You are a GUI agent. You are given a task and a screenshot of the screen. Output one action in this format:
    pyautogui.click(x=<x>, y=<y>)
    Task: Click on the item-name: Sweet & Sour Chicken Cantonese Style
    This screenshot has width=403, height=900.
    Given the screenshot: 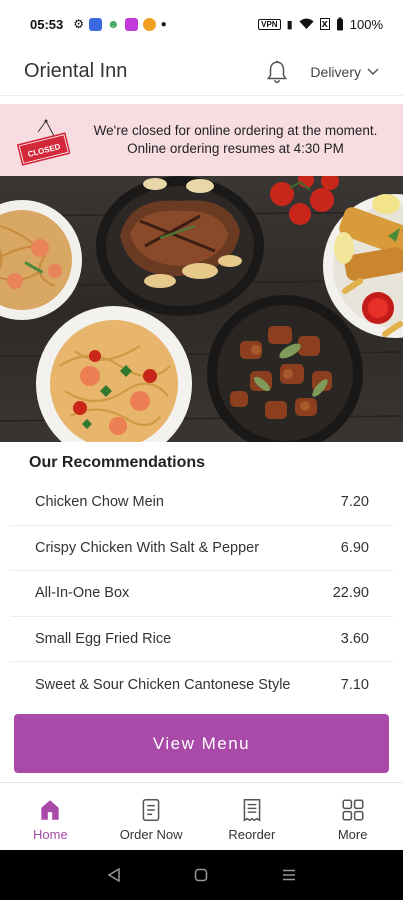 What is the action you would take?
    pyautogui.click(x=163, y=684)
    